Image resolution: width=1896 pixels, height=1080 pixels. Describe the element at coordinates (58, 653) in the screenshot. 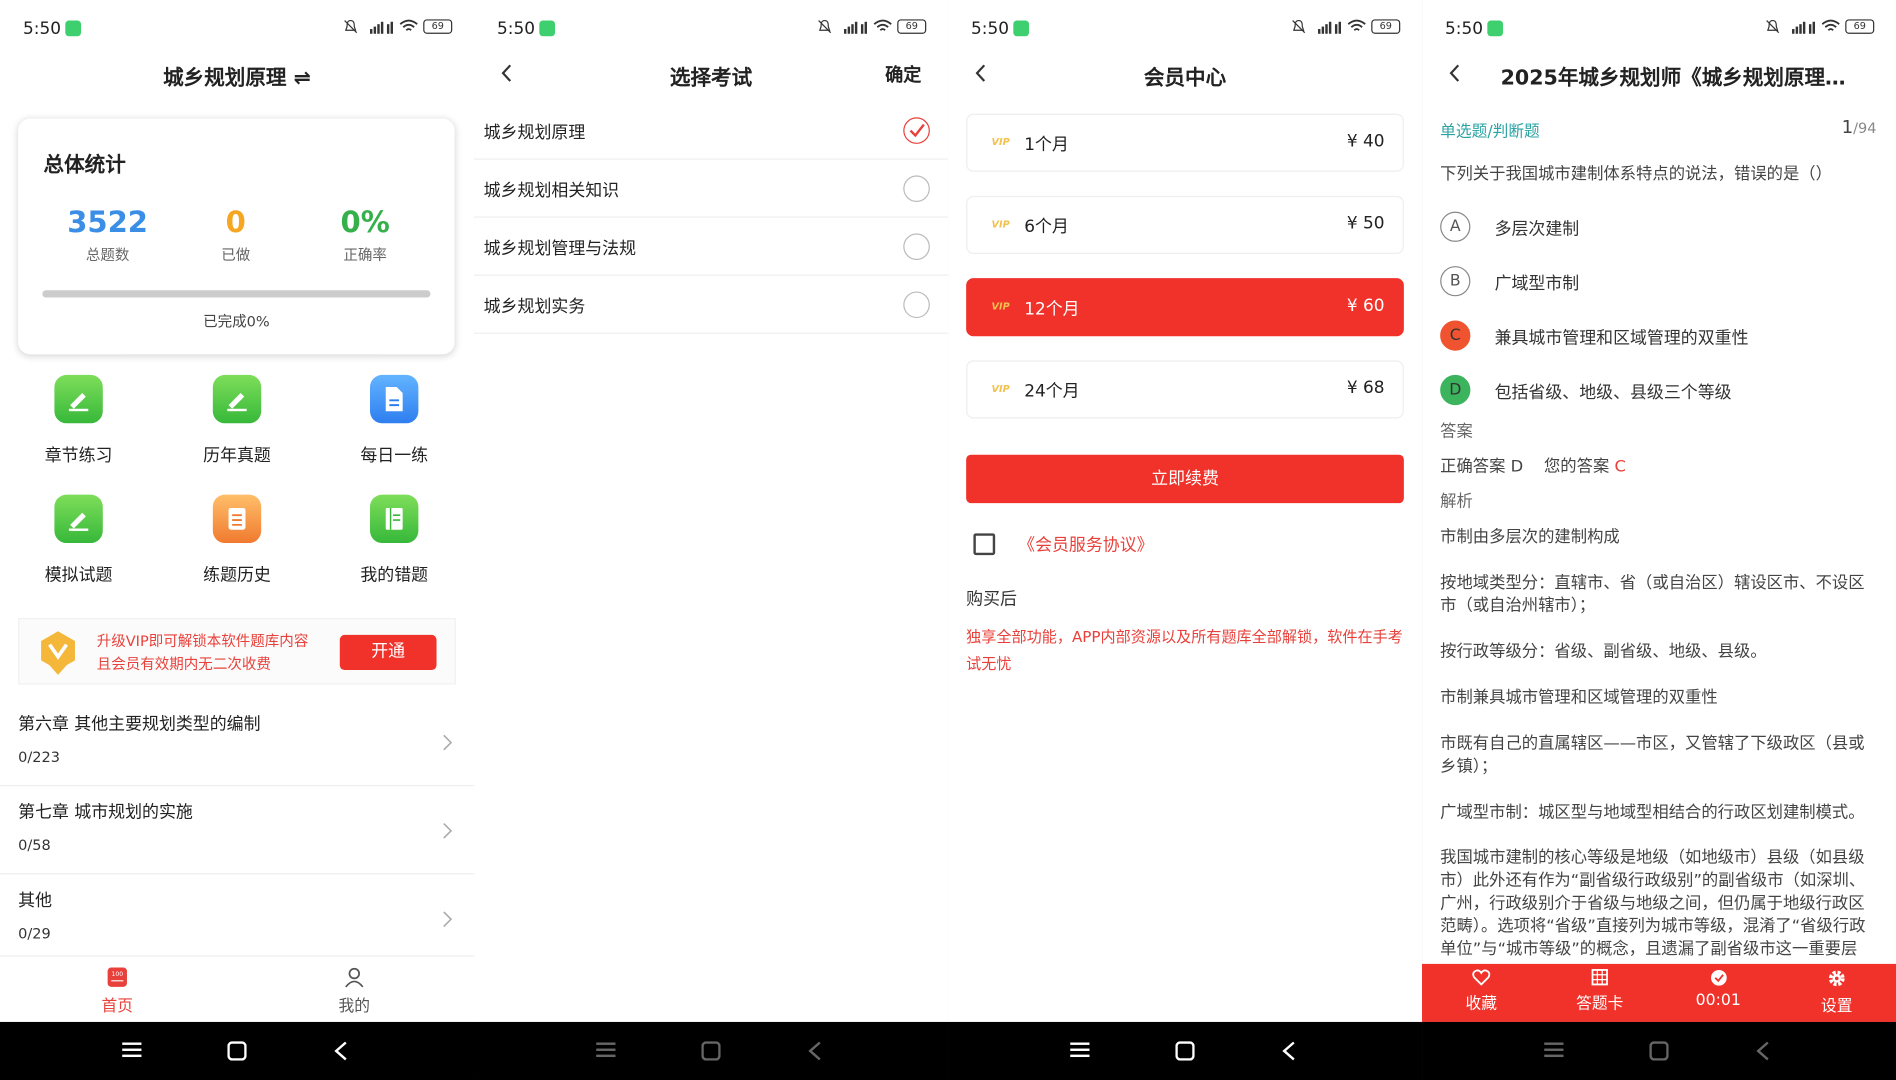

I see `vip-badge-icon` at that location.